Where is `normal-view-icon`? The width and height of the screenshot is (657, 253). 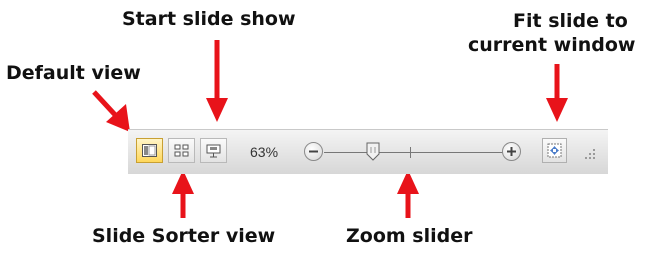
normal-view-icon is located at coordinates (149, 150).